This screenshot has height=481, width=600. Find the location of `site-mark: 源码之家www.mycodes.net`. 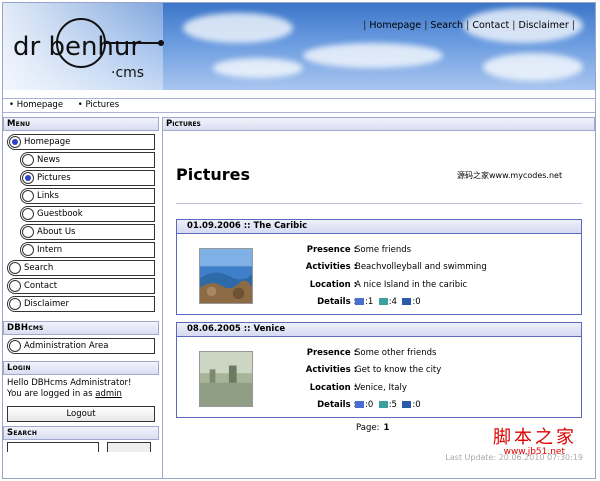

site-mark: 源码之家www.mycodes.net is located at coordinates (510, 175).